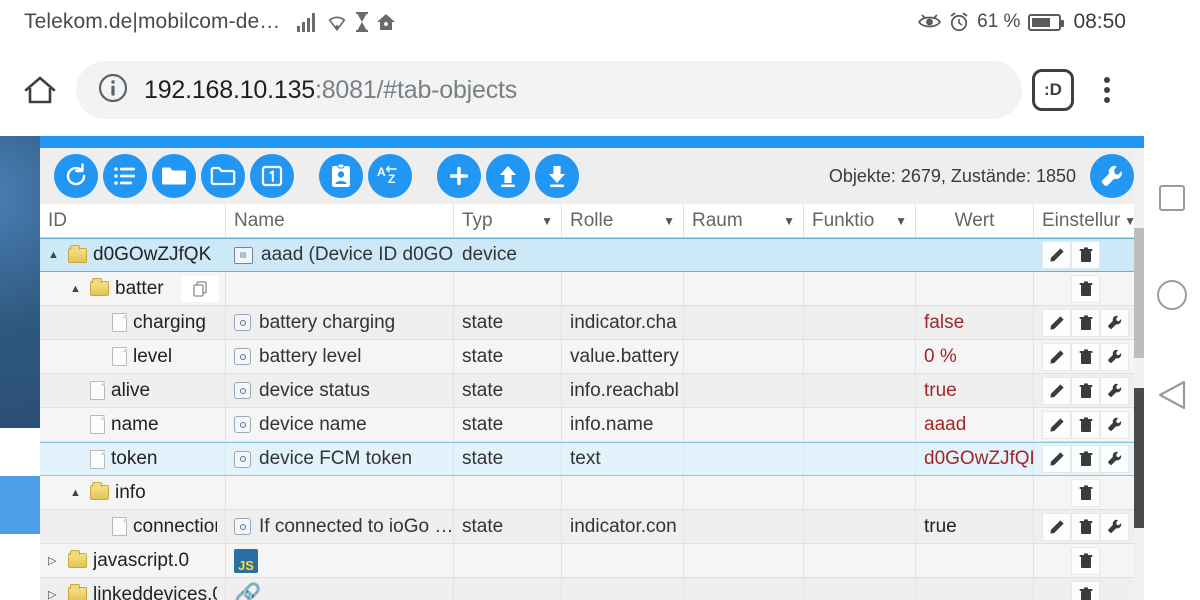 The height and width of the screenshot is (600, 1200). I want to click on circle-home-icon, so click(1172, 294).